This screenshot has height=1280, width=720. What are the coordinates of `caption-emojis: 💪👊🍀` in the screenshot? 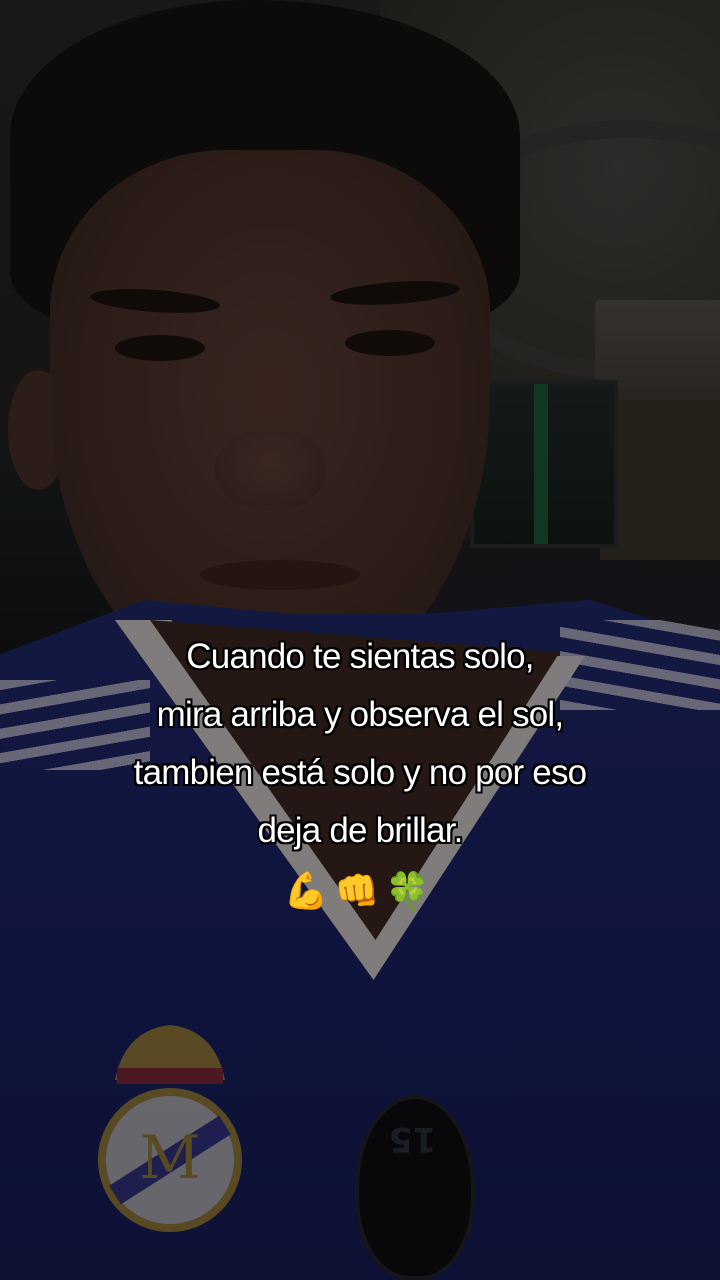 It's located at (360, 891).